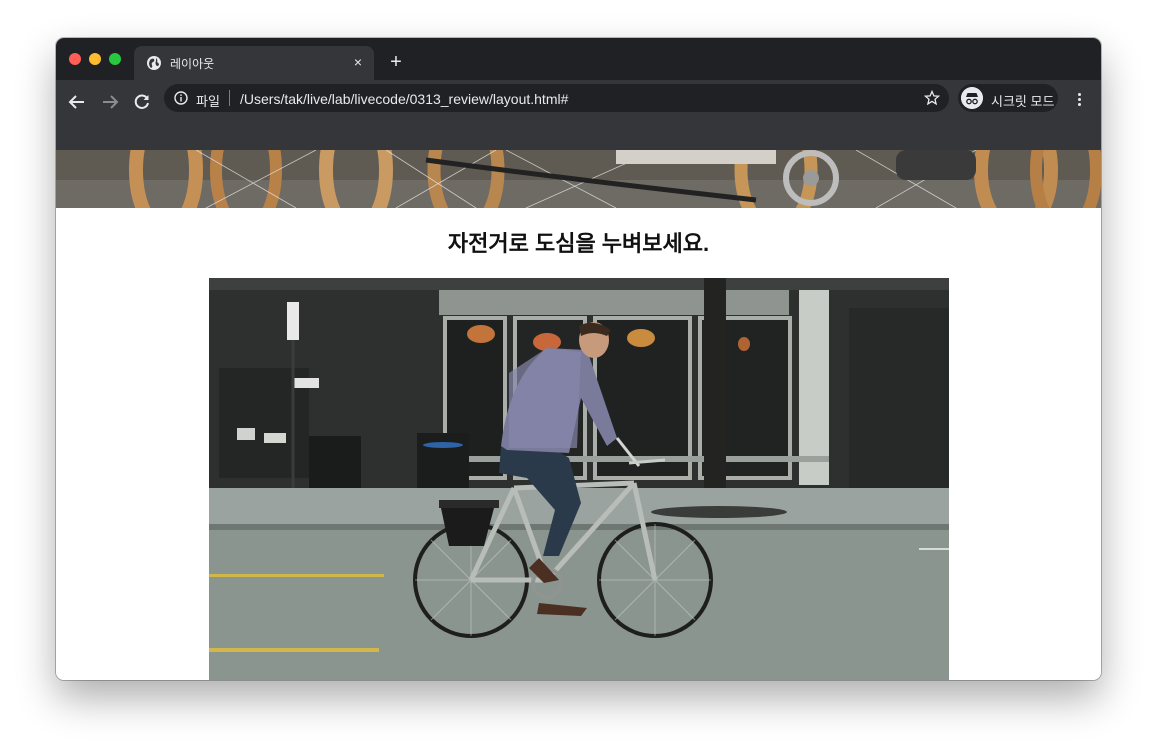 Image resolution: width=1157 pixels, height=754 pixels. I want to click on banner-image, so click(578, 179).